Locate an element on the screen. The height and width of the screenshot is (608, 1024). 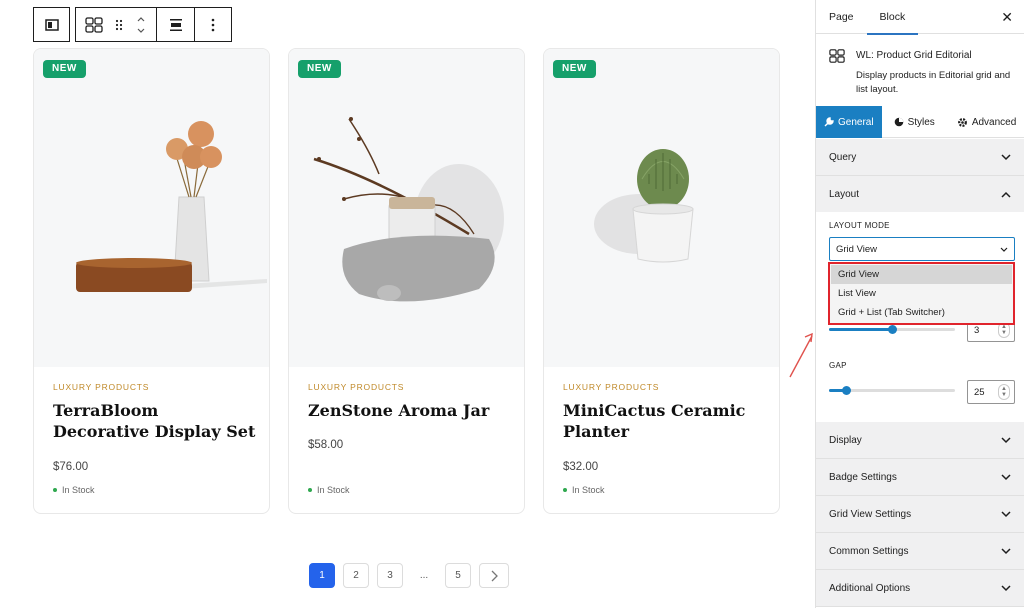
palette-icon is located at coordinates (898, 122).